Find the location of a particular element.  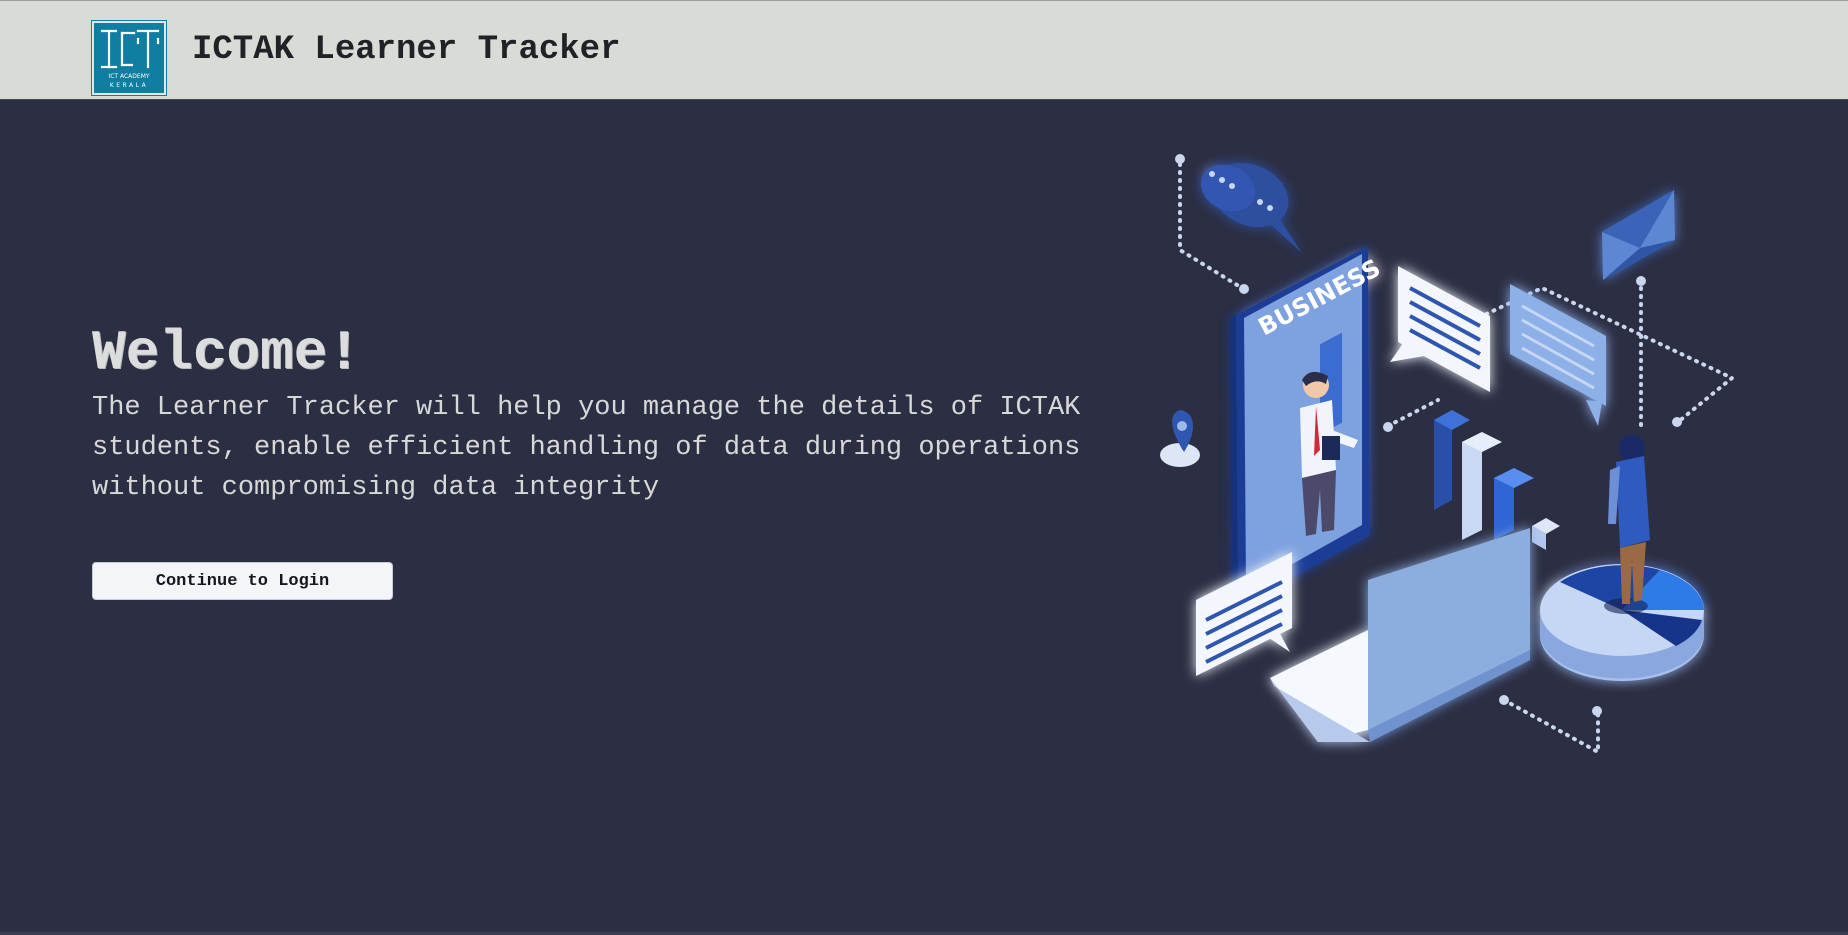

ictak-logo-icon: ICT ACADEMY KERALA is located at coordinates (129, 58).